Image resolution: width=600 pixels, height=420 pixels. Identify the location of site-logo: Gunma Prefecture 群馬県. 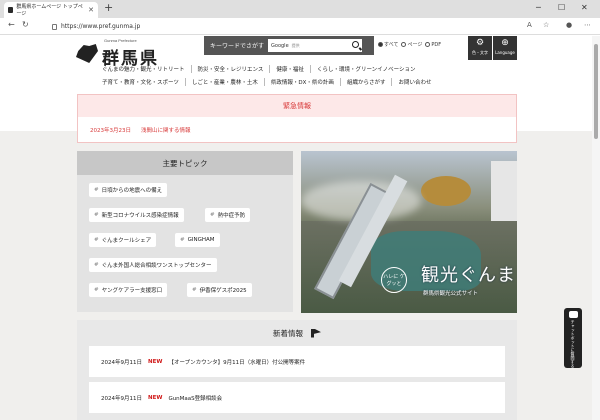
(126, 53).